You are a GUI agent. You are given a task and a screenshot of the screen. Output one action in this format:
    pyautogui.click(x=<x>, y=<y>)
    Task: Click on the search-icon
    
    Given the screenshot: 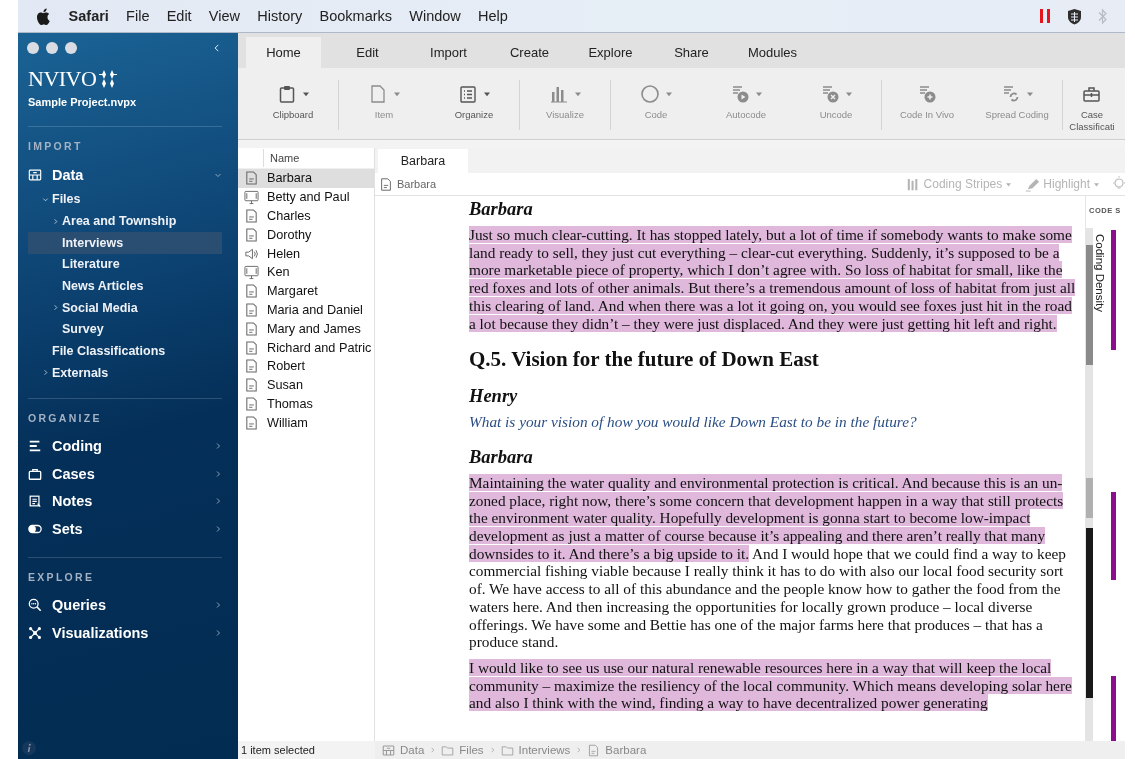 What is the action you would take?
    pyautogui.click(x=35, y=605)
    